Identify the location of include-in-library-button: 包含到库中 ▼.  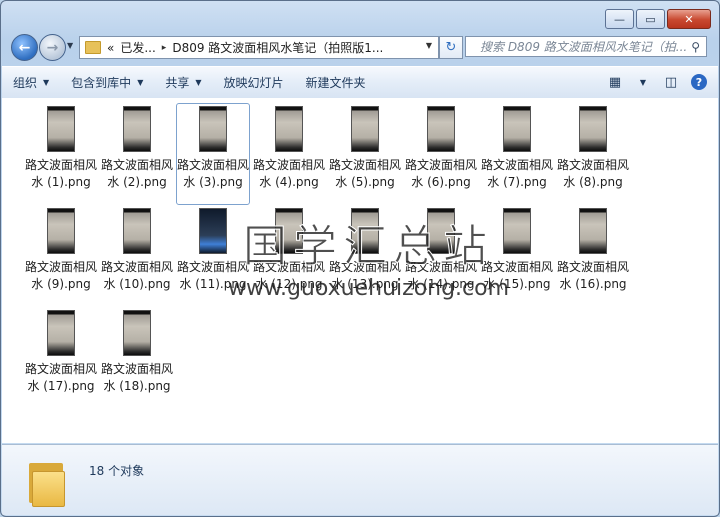
(107, 82).